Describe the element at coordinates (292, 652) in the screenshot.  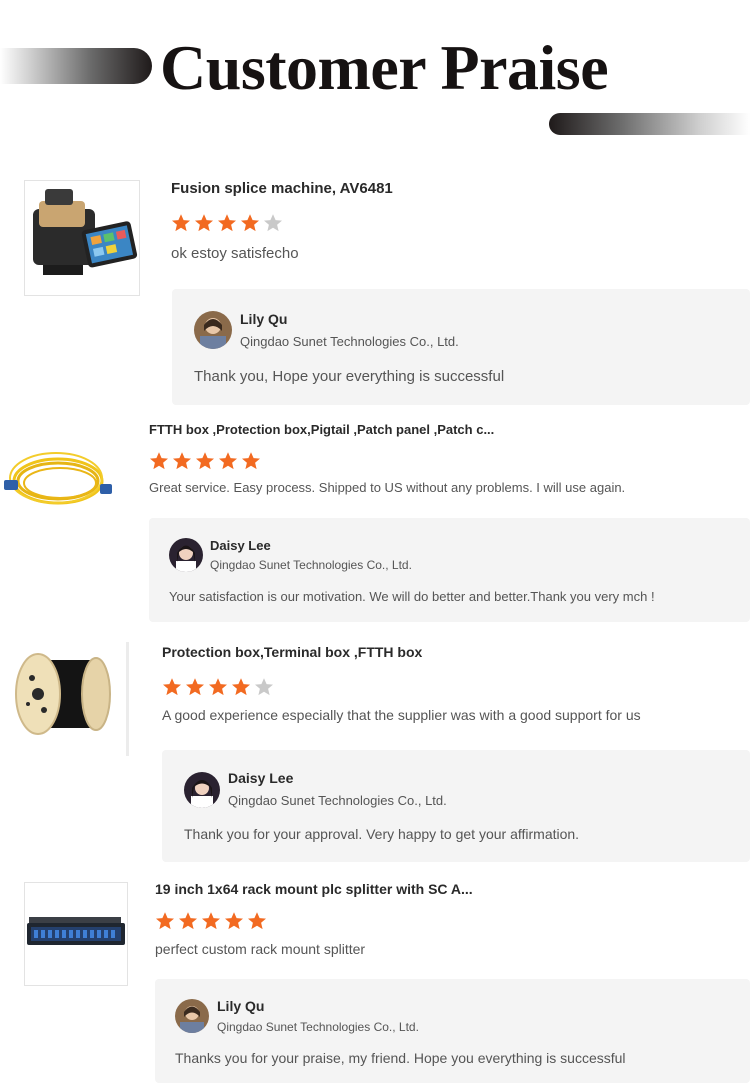
I see `product-title: Protection box,Terminal box ,FTTH box` at that location.